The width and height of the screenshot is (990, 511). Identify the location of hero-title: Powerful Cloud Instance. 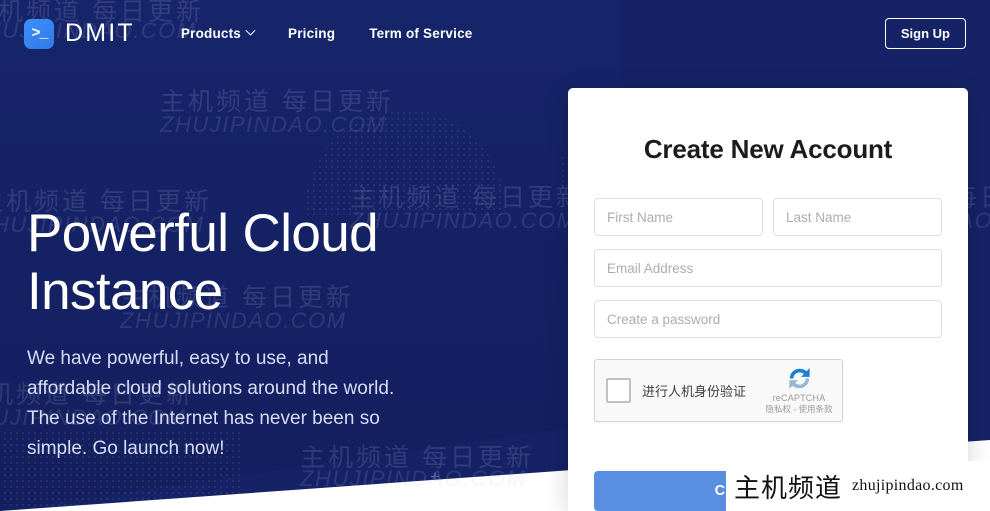
(237, 263).